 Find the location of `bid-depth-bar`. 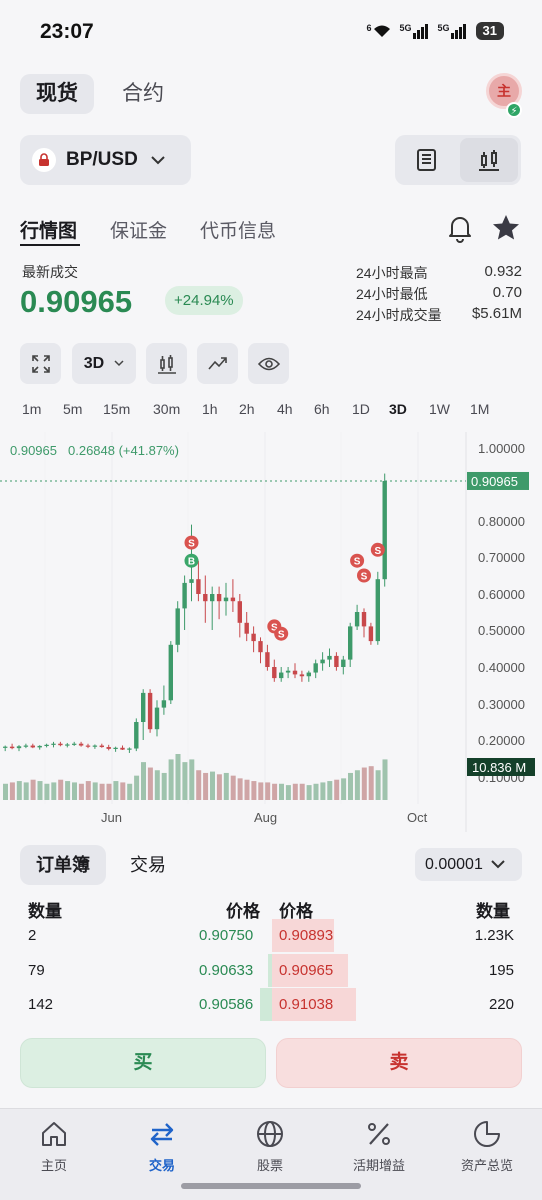

bid-depth-bar is located at coordinates (270, 970).